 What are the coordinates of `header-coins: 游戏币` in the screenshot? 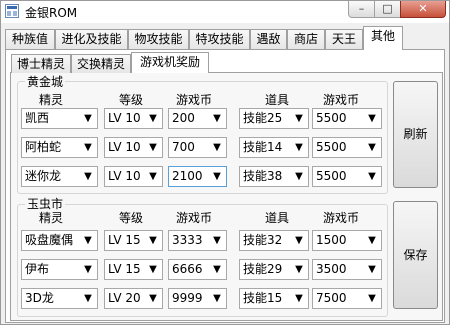 It's located at (194, 100).